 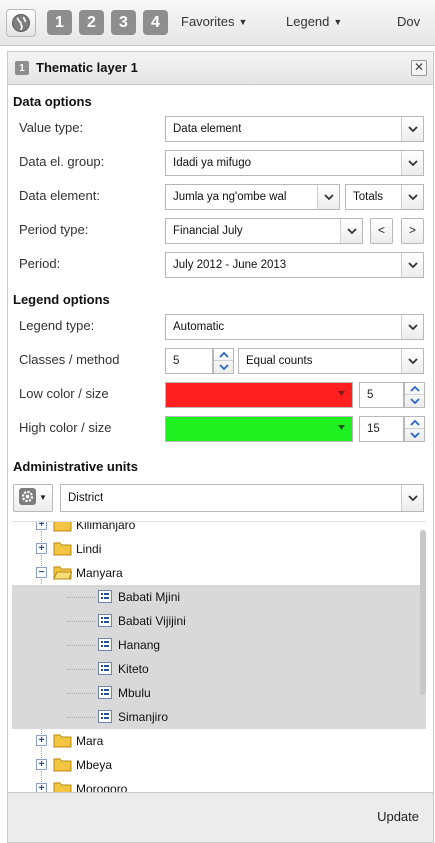 I want to click on tree-node-label: Kiteto, so click(x=133, y=669).